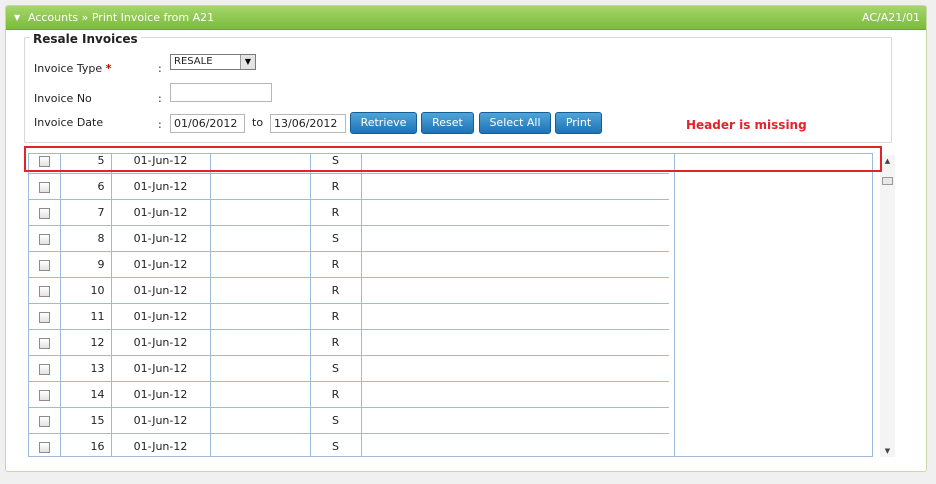  Describe the element at coordinates (160, 98) in the screenshot. I see `invoice-no-colon: :` at that location.